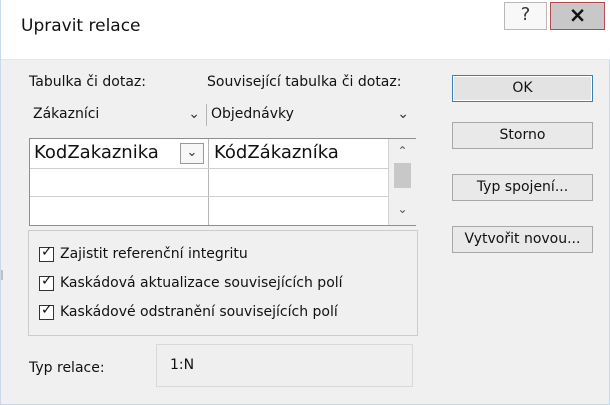 The image size is (610, 405). What do you see at coordinates (66, 114) in the screenshot?
I see `table-query-value: Zákazníci` at bounding box center [66, 114].